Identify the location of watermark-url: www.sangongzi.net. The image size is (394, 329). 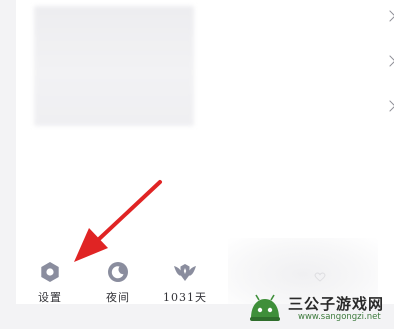
(339, 317).